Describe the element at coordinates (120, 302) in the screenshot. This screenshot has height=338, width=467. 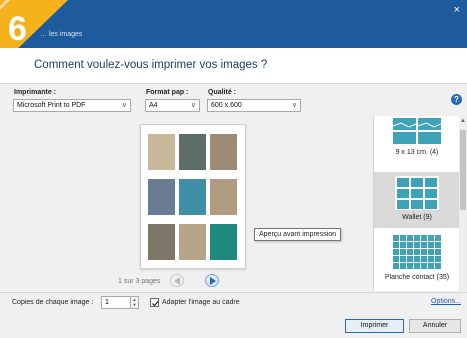
I see `copies-stepper: 1 ▲ ▼` at that location.